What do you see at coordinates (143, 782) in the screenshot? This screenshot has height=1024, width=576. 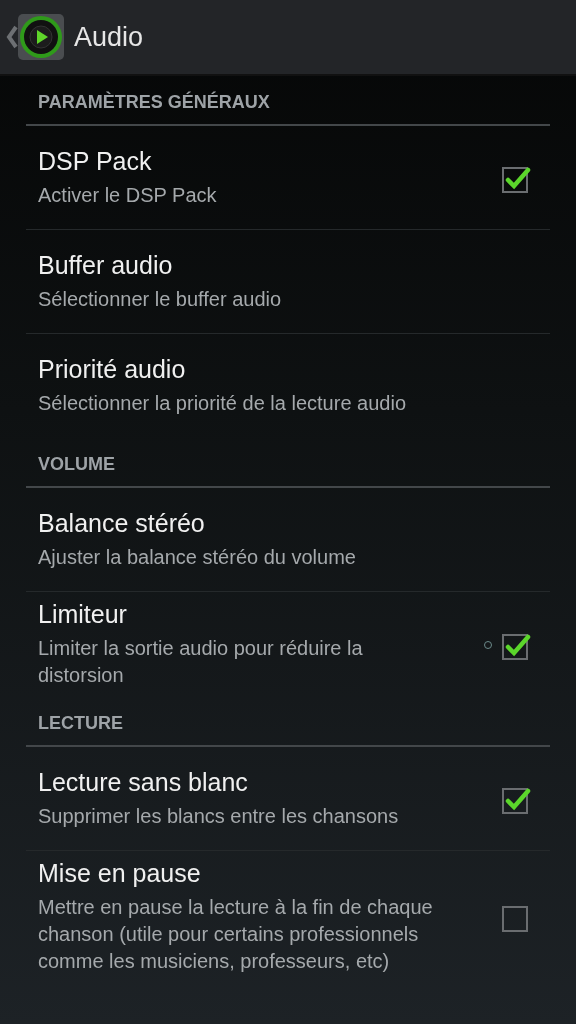 I see `preference-title: Lecture sans blanc` at bounding box center [143, 782].